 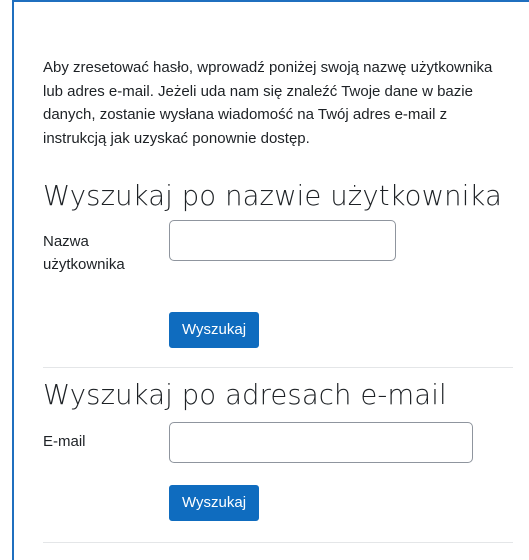 I want to click on username-section-title: Wyszukaj po nazwie użytkownika, so click(x=272, y=196).